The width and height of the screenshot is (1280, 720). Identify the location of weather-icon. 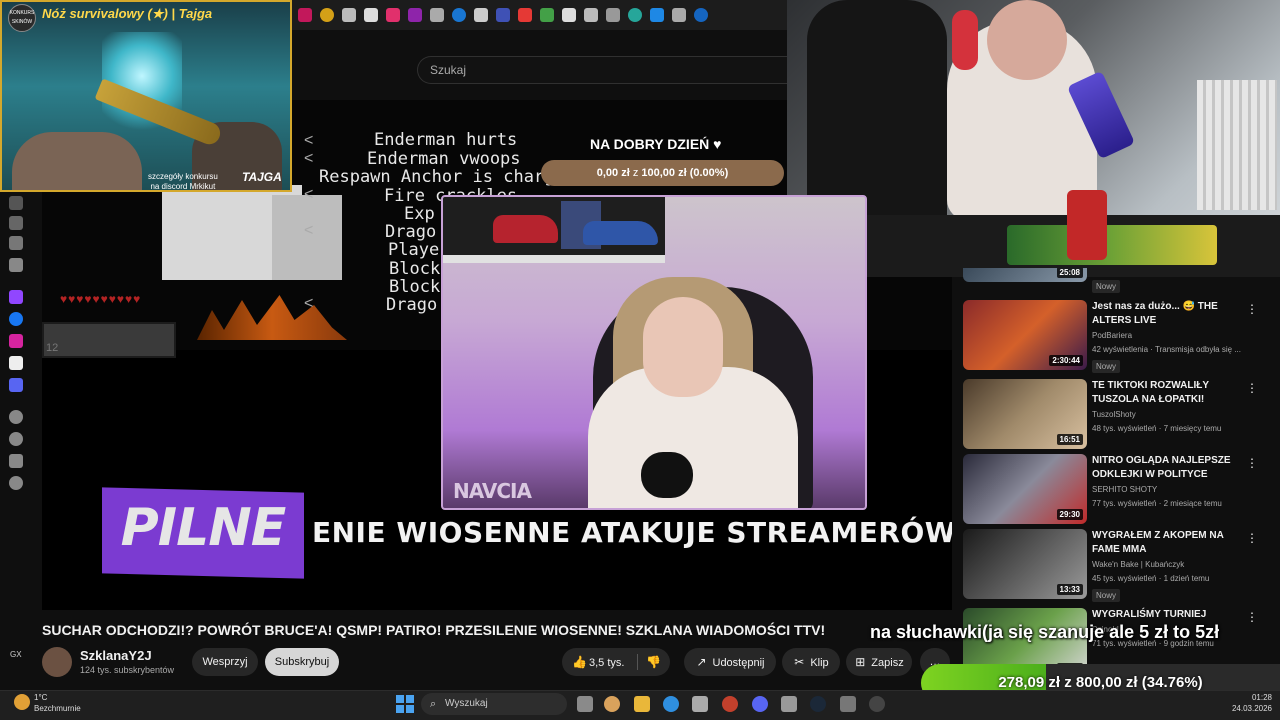
(22, 702).